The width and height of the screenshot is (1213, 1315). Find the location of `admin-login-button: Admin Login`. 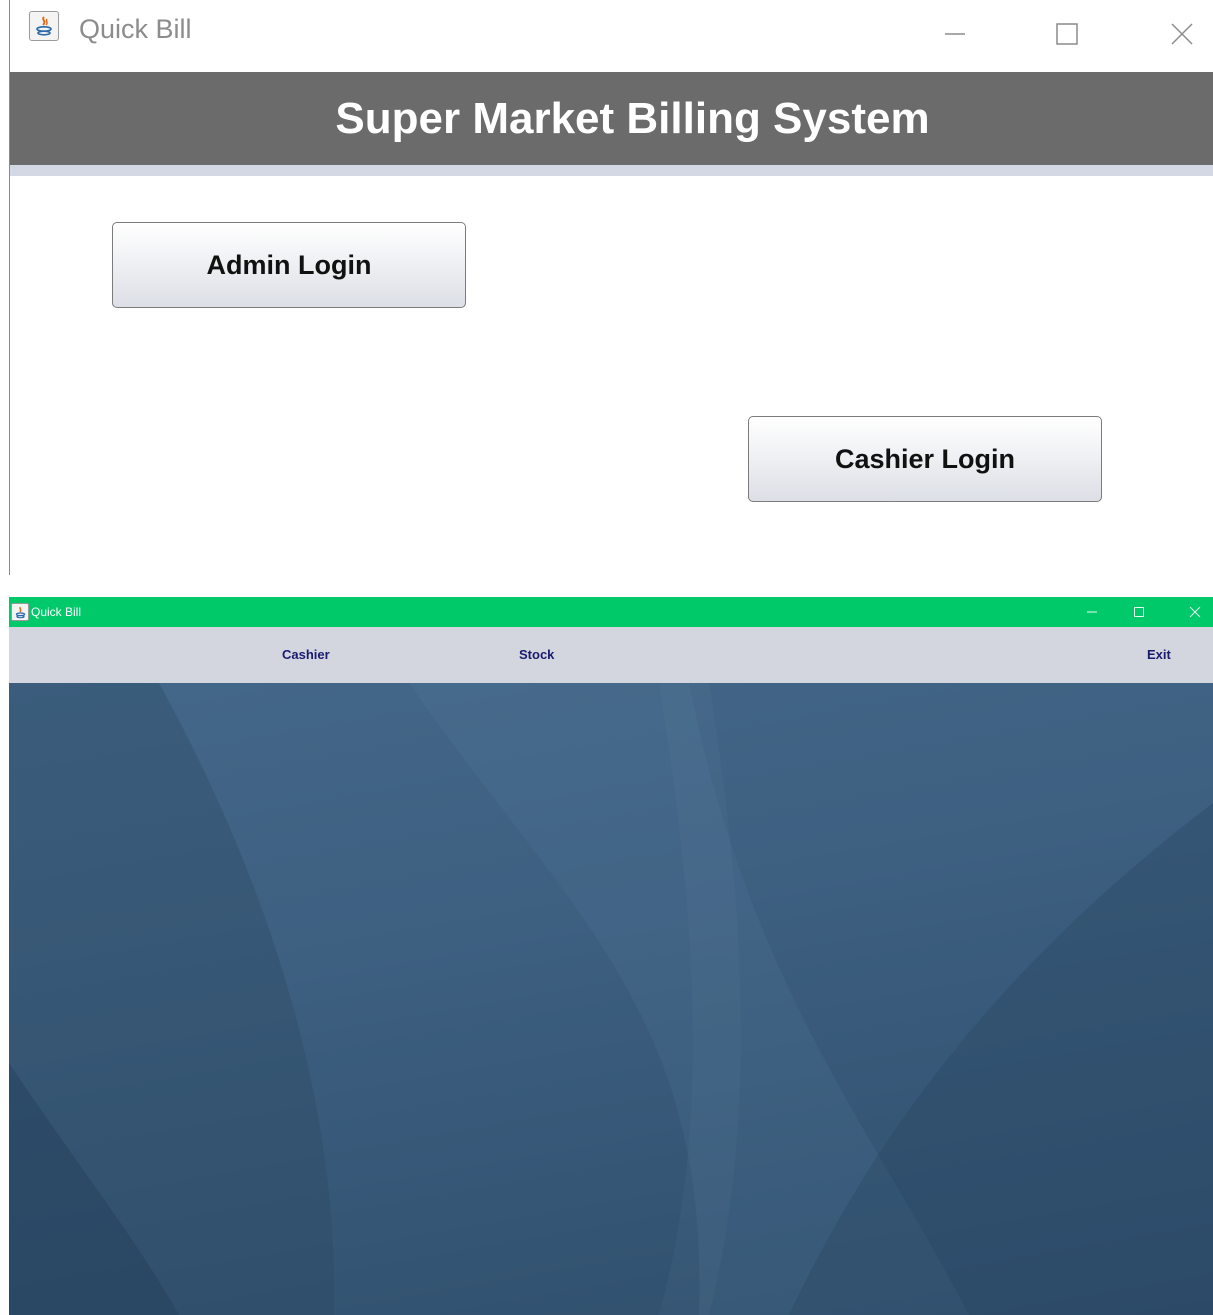

admin-login-button: Admin Login is located at coordinates (289, 265).